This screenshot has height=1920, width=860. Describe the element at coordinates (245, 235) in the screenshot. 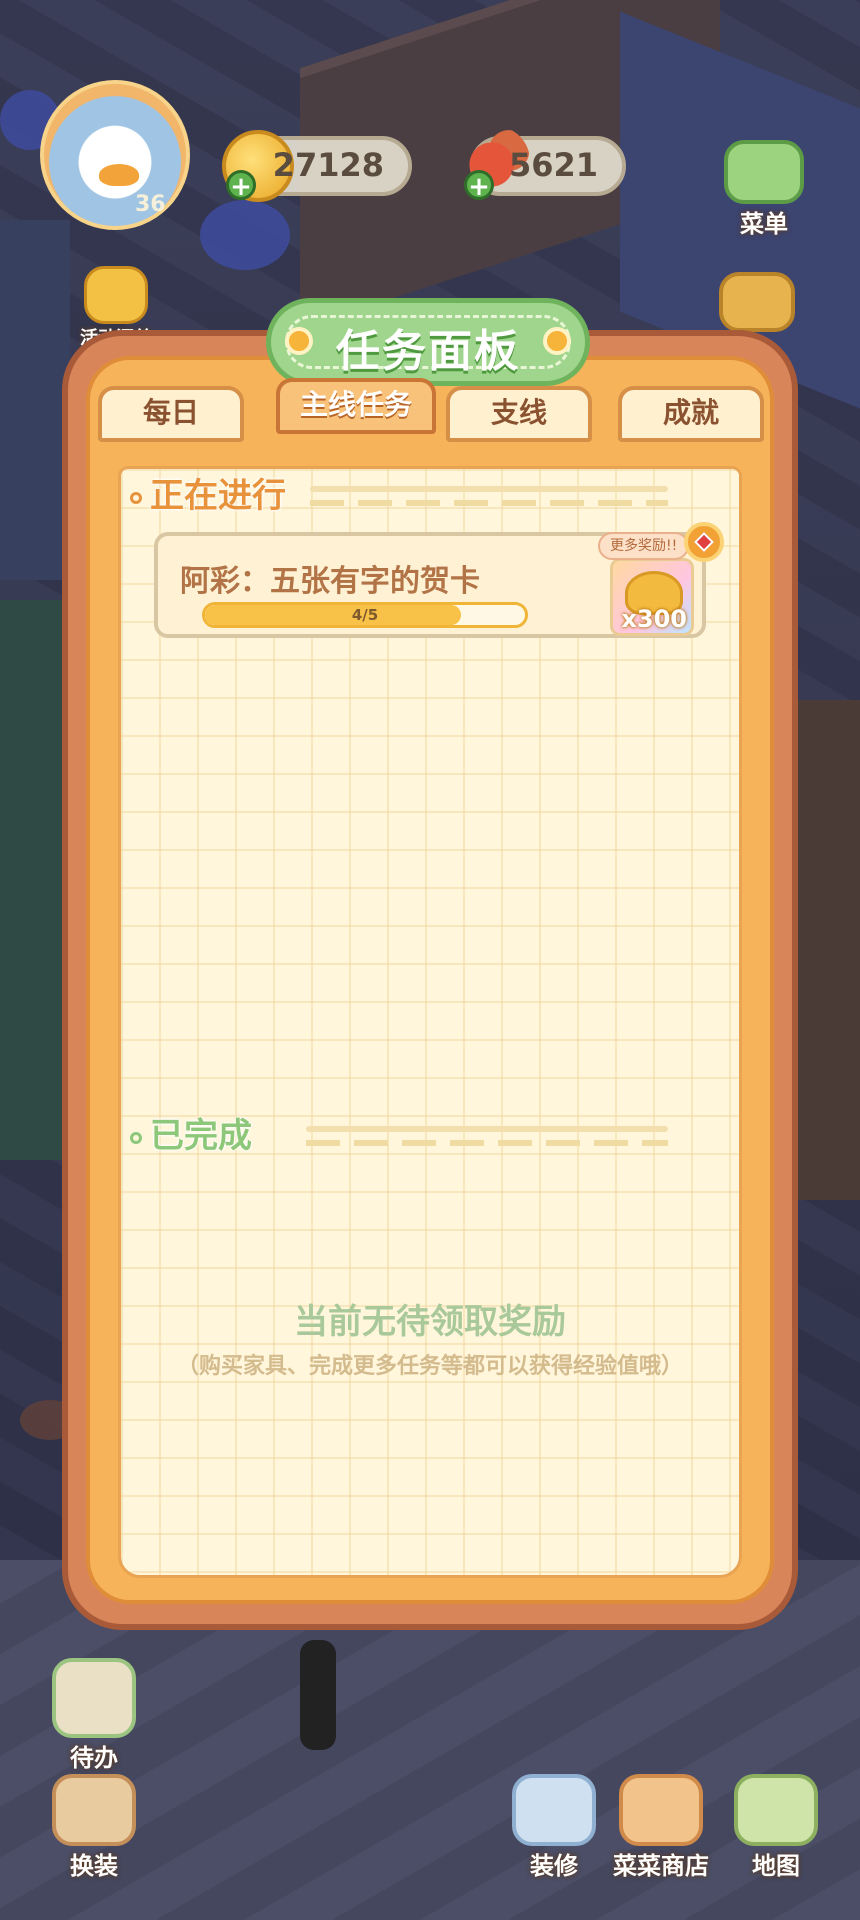

I see `flower-bush` at that location.